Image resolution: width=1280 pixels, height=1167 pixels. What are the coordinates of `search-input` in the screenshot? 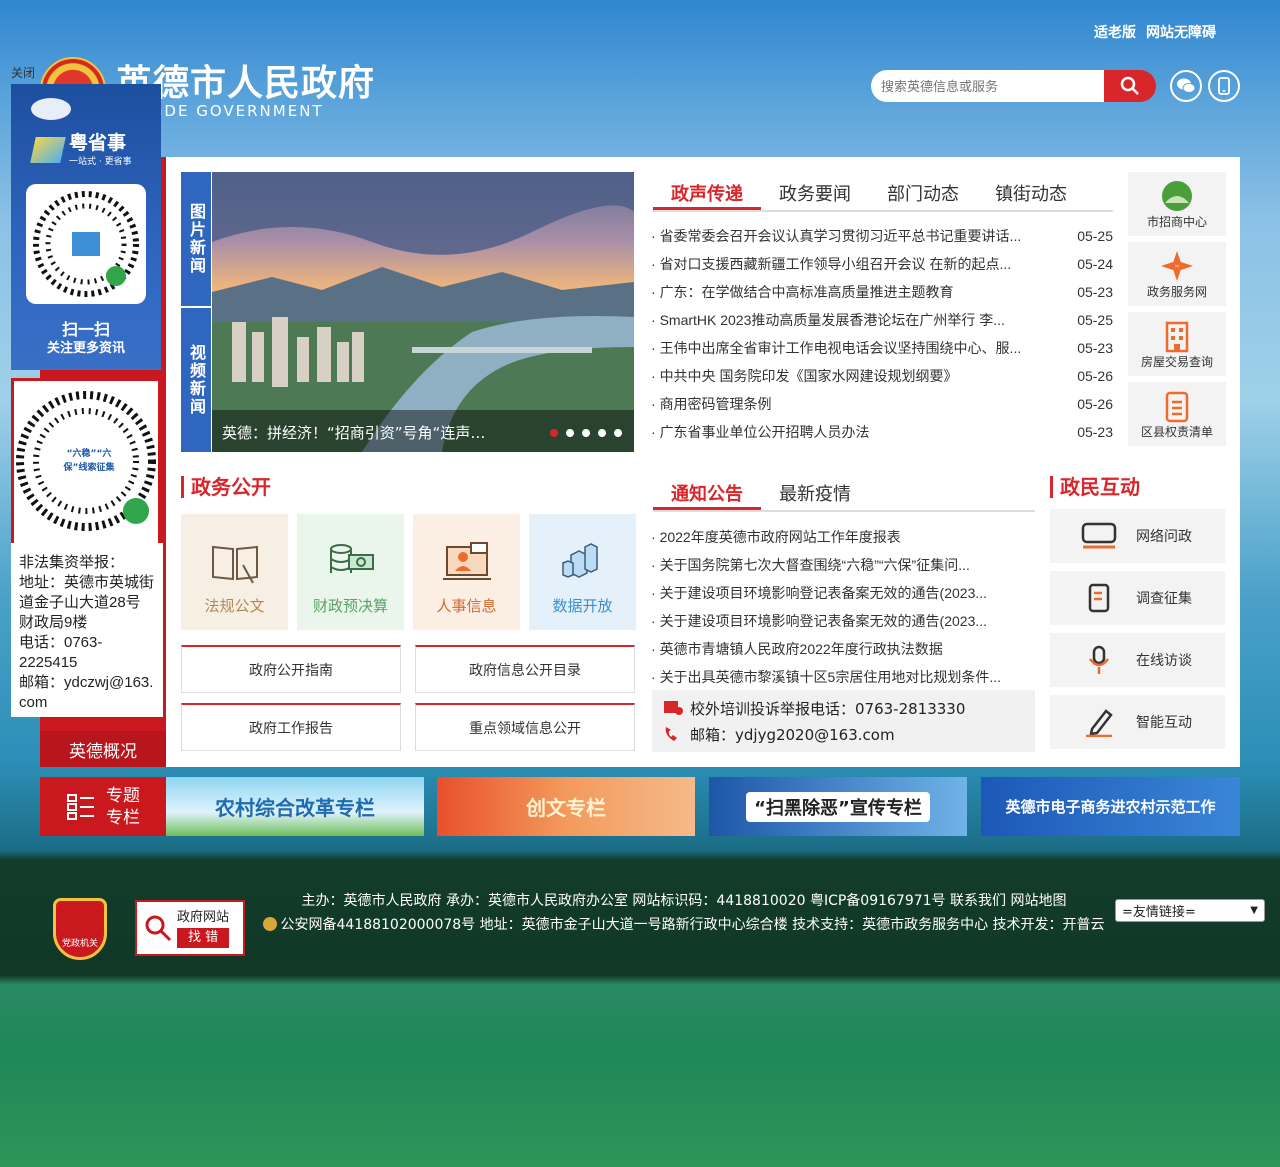 It's located at (987, 86).